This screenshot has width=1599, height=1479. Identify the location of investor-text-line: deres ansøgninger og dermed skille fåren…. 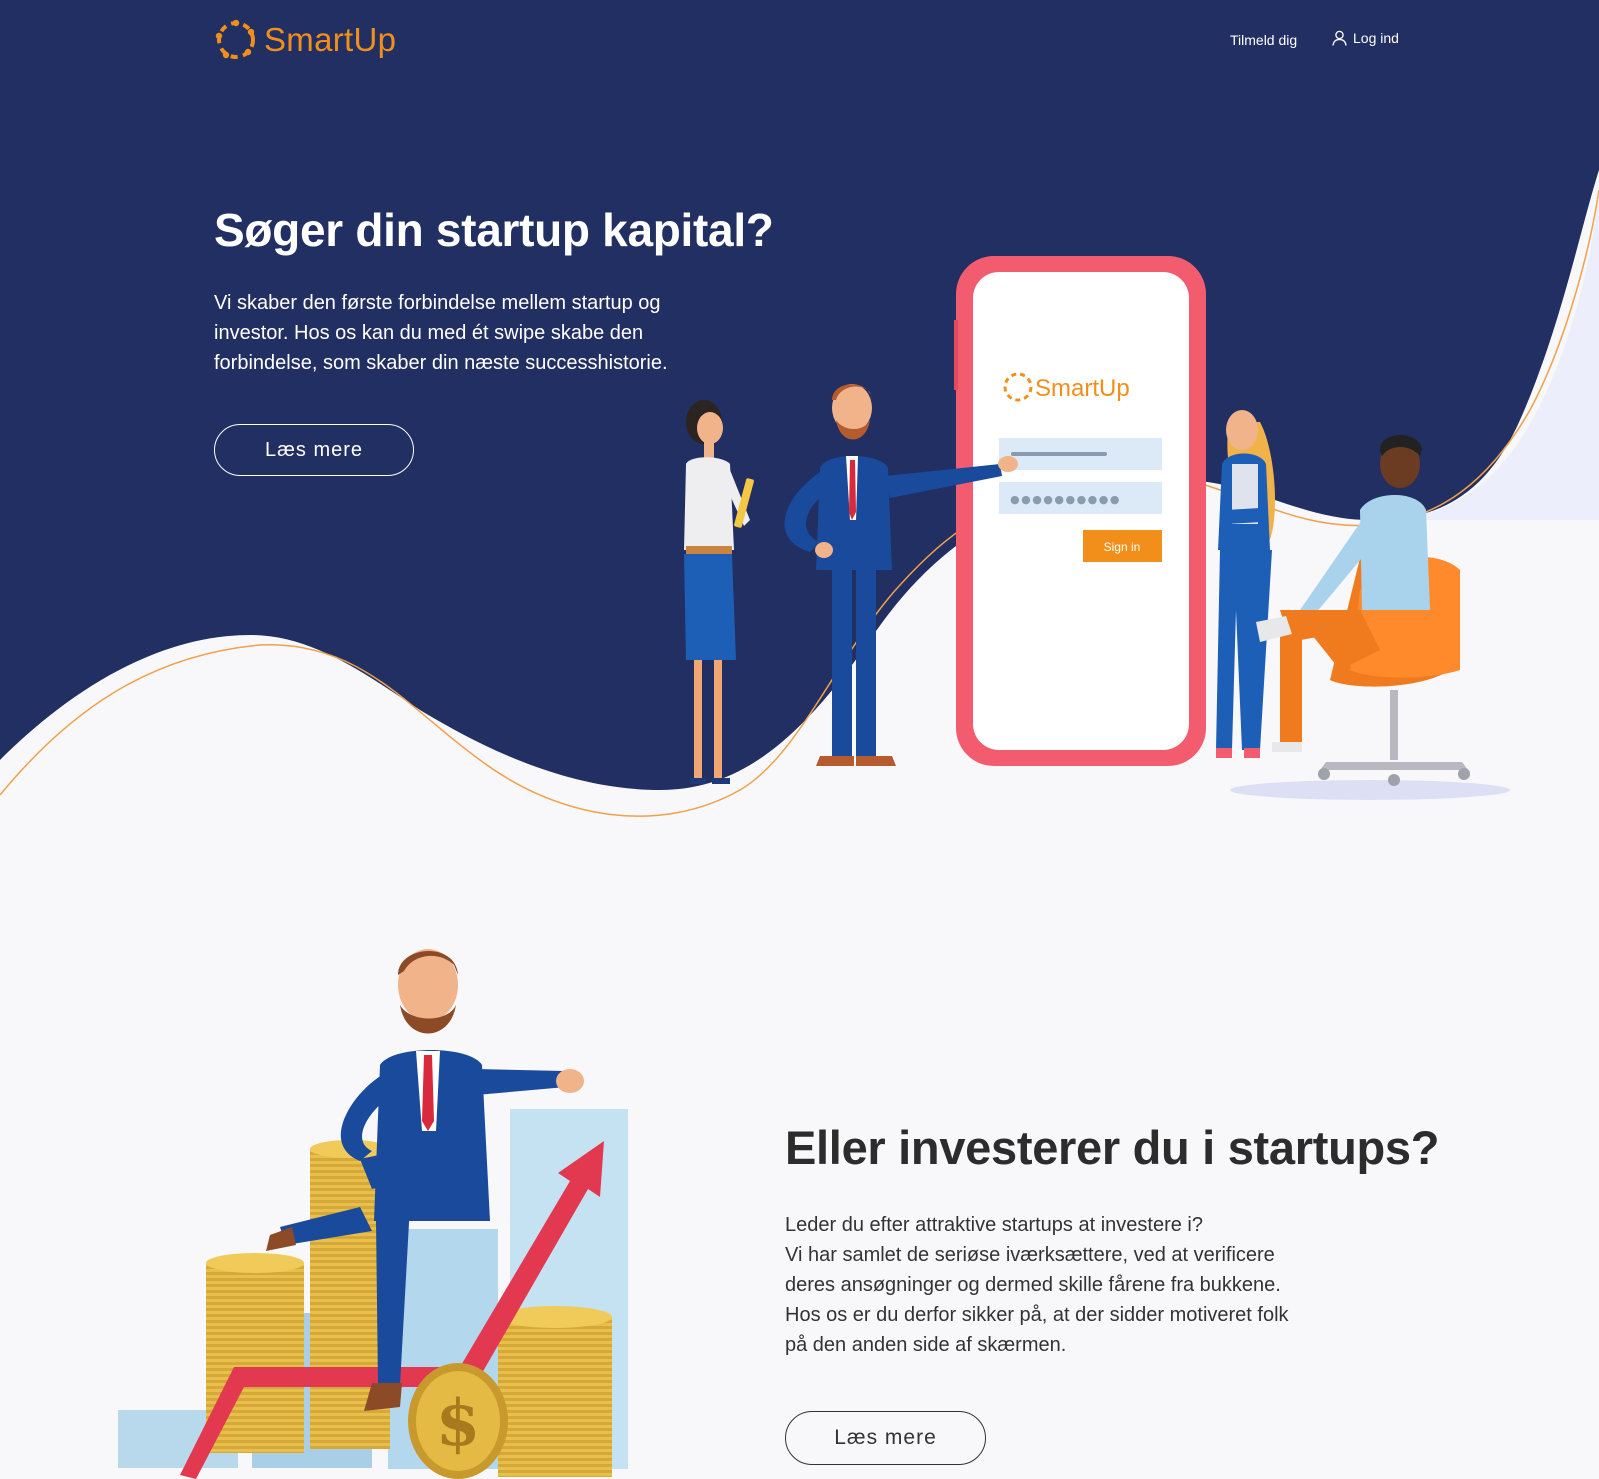
(1033, 1285).